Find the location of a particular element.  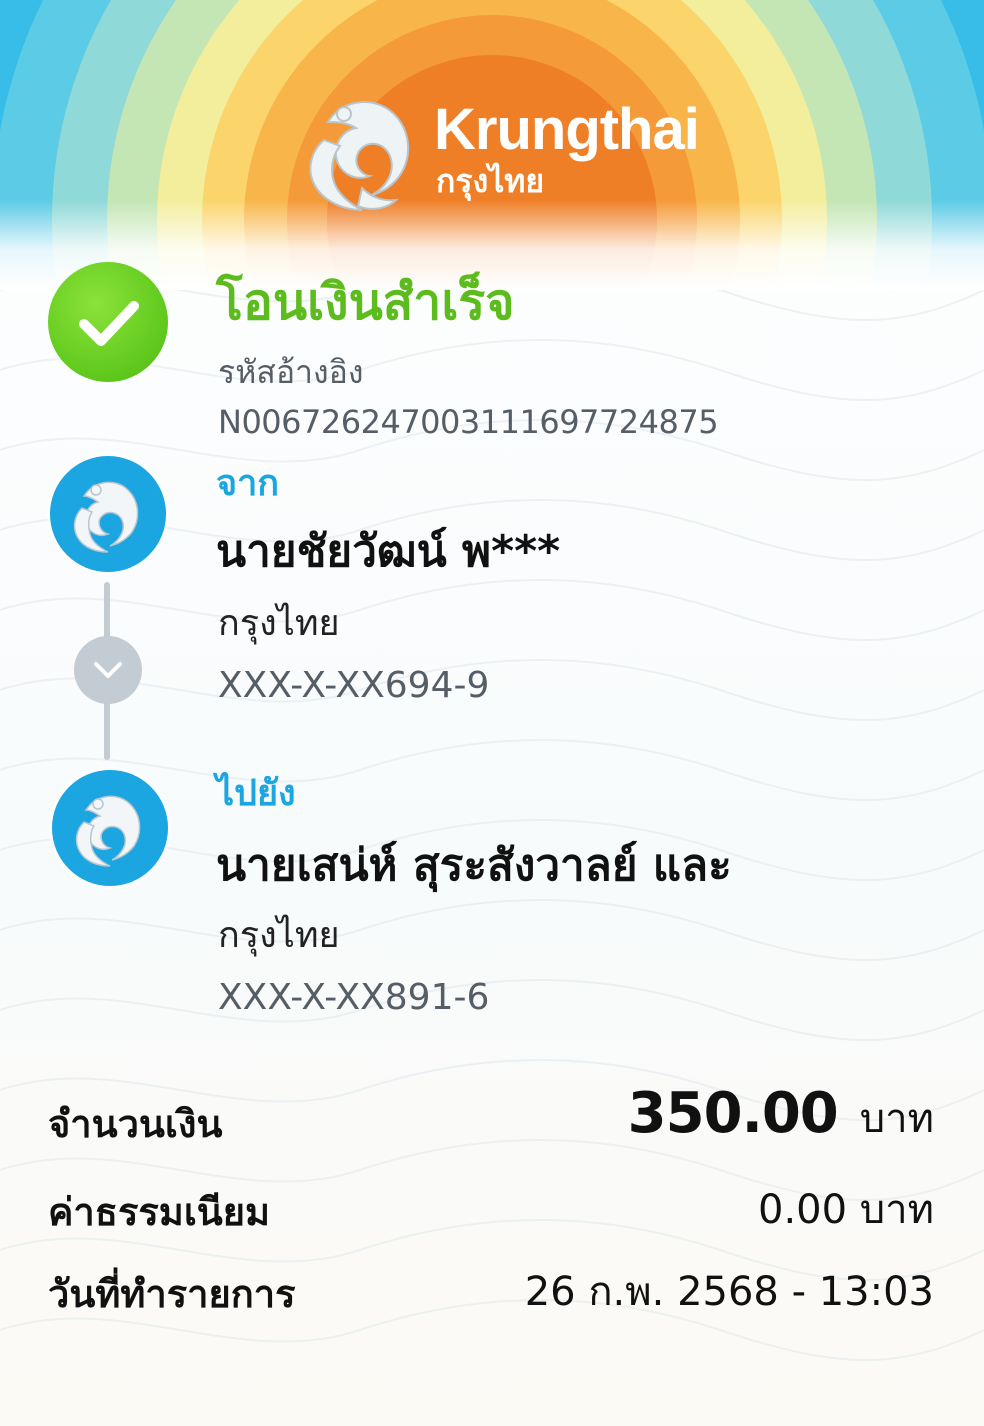

krungthai-logo: Krungthai กรุงไทย is located at coordinates (499, 156).